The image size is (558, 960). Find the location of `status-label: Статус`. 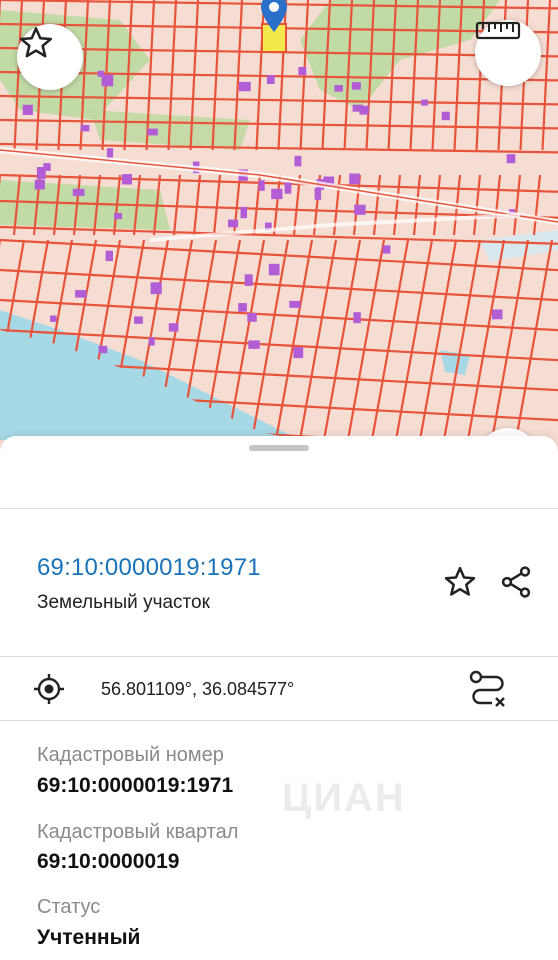

status-label: Статус is located at coordinates (69, 907).